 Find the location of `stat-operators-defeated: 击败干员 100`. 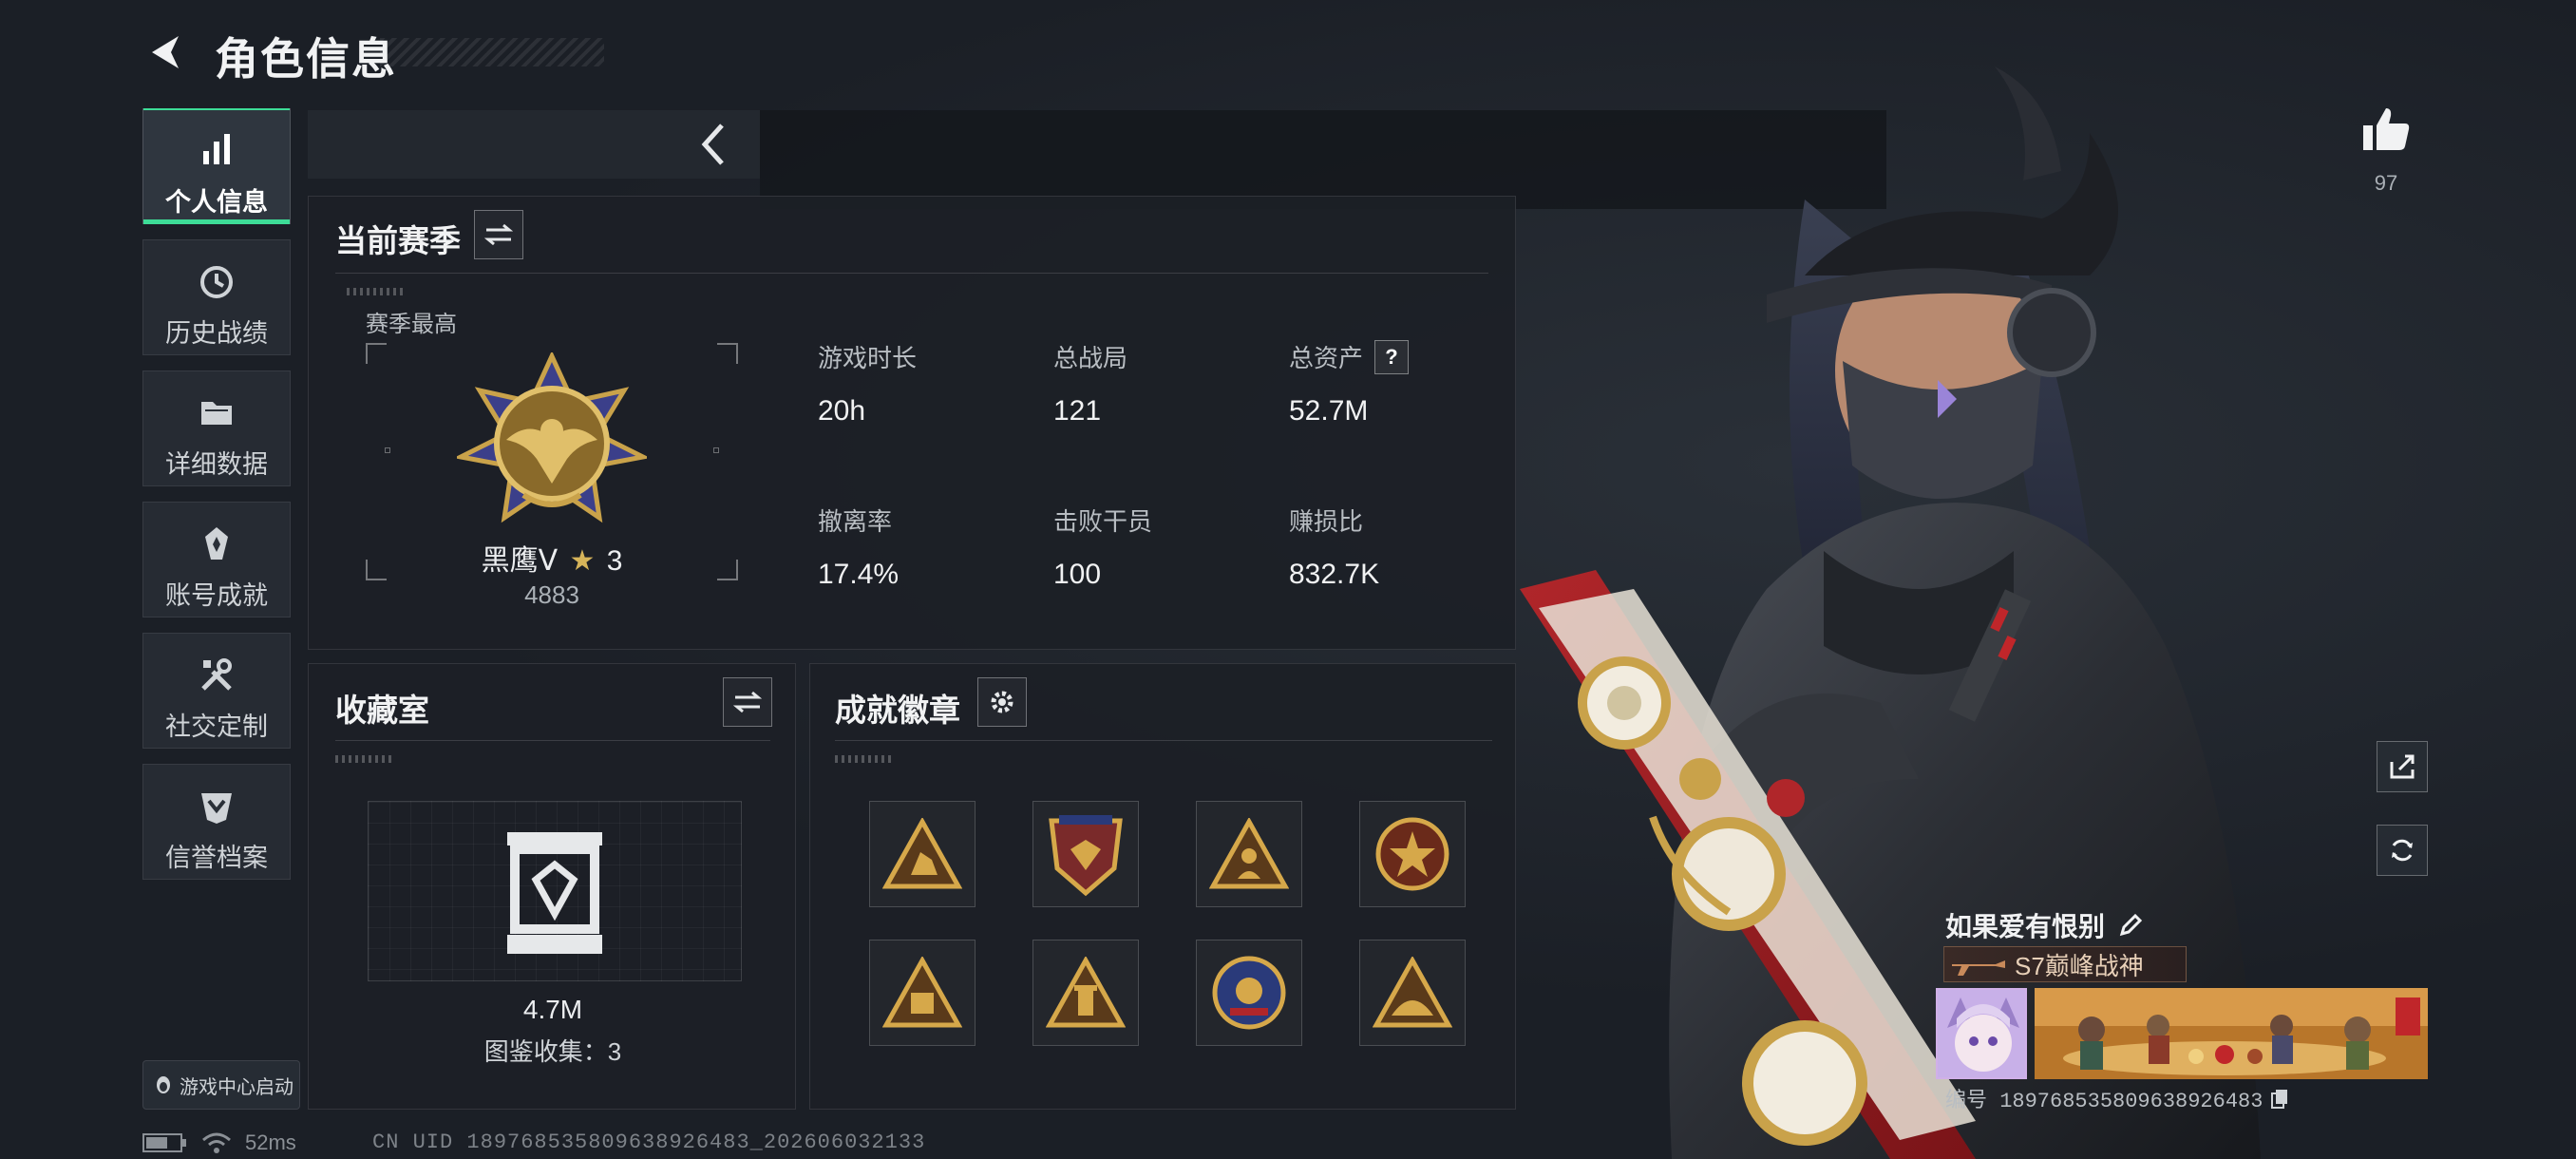

stat-operators-defeated: 击败干员 100 is located at coordinates (1162, 547).